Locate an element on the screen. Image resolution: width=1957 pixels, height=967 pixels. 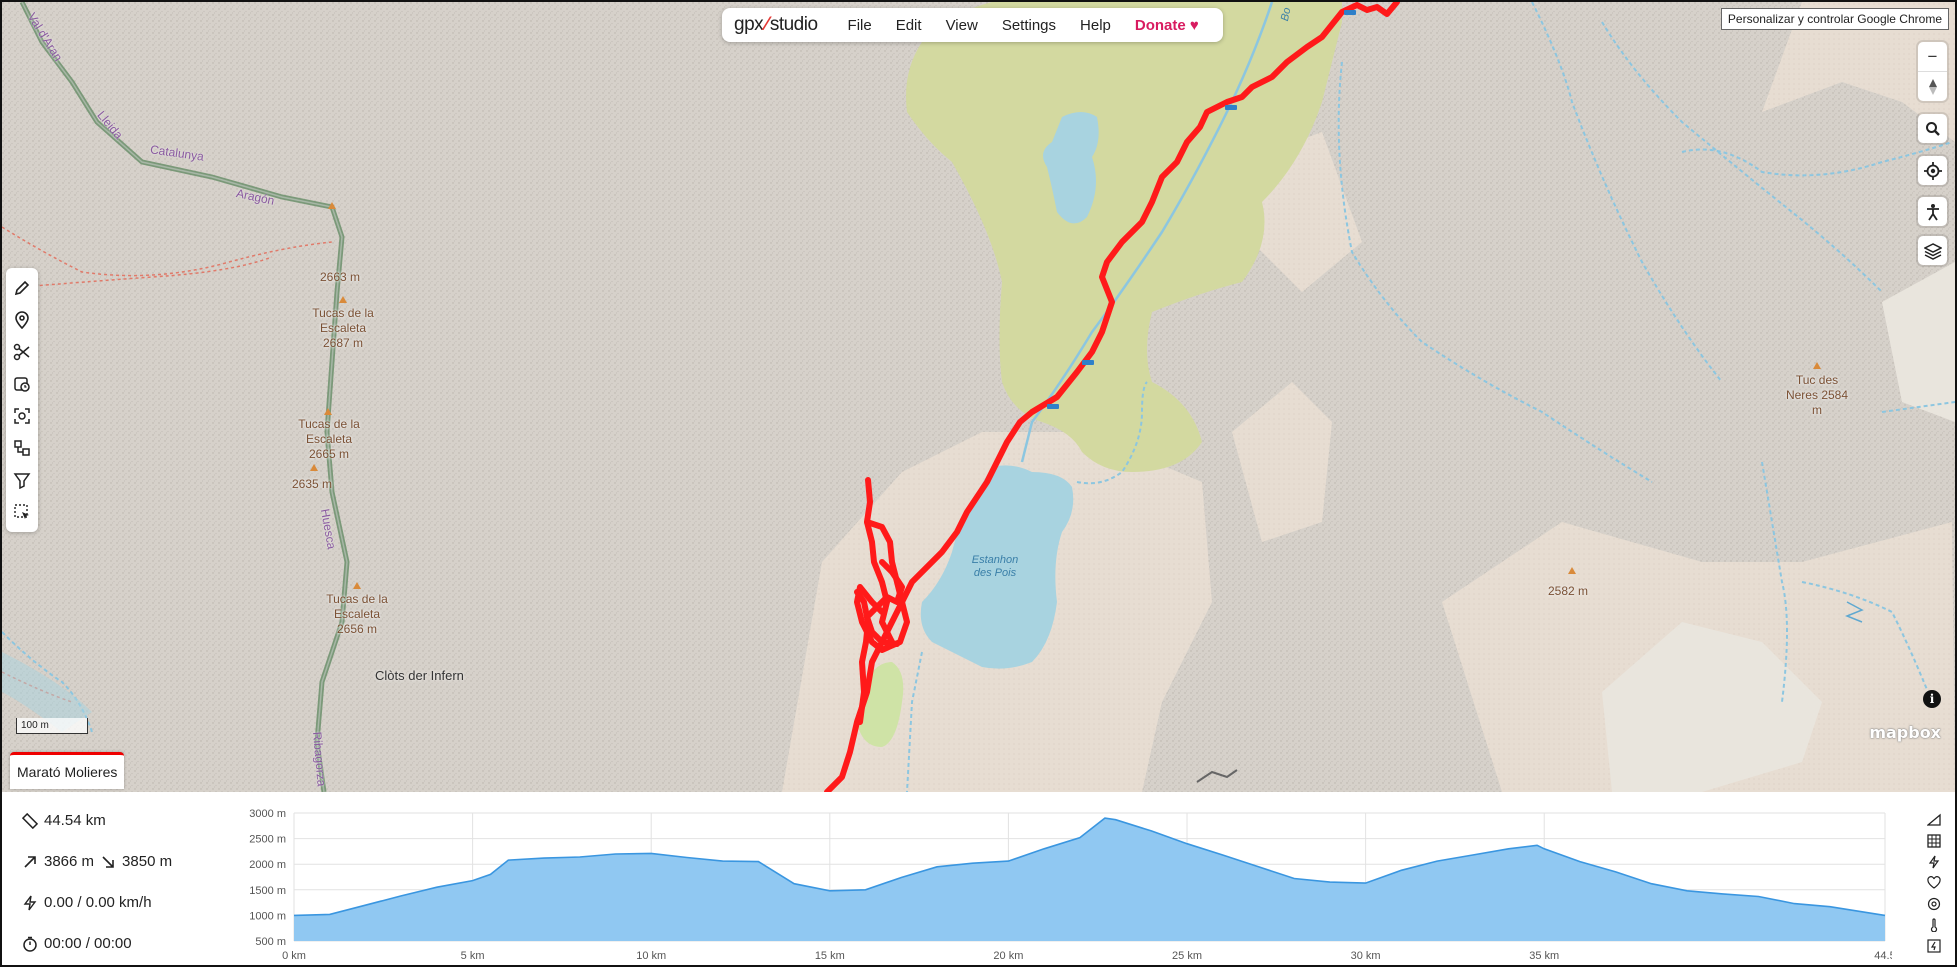
x-tick-label: 15 km is located at coordinates (830, 955).